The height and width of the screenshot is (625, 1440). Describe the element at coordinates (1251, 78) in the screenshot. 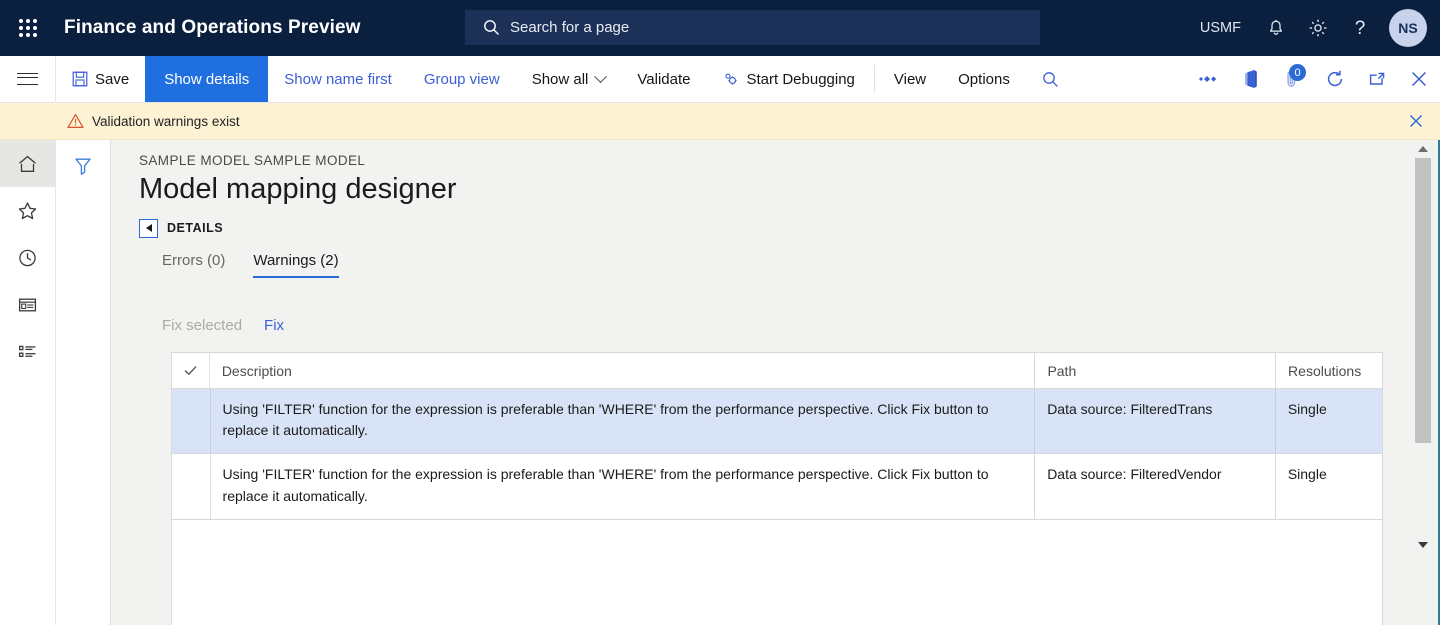

I see `office-export-icon` at that location.